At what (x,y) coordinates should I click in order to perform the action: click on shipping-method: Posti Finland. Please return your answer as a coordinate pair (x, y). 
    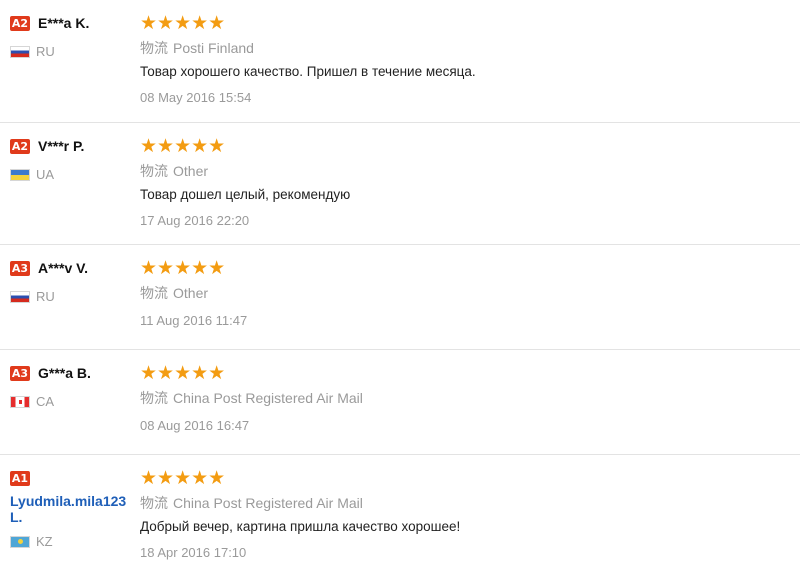
    Looking at the image, I should click on (213, 48).